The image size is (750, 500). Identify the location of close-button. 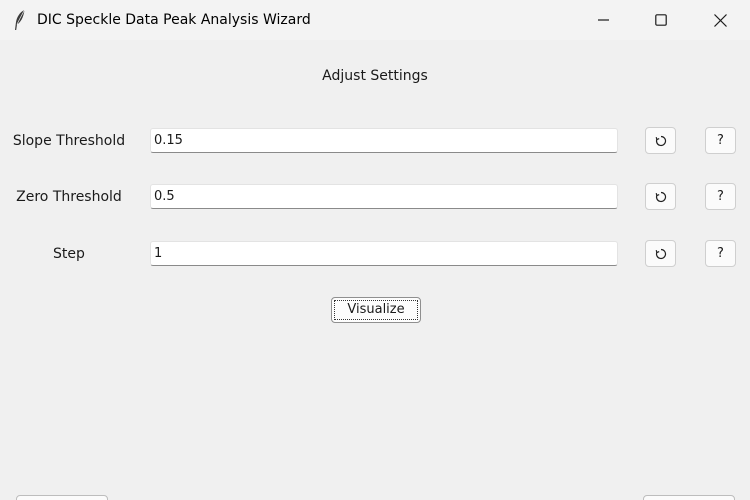
(720, 20).